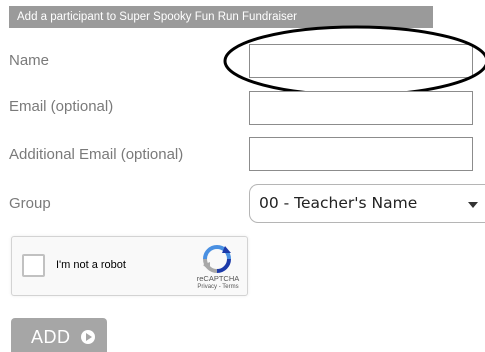 Image resolution: width=485 pixels, height=352 pixels. I want to click on recaptcha-checkbox, so click(33, 265).